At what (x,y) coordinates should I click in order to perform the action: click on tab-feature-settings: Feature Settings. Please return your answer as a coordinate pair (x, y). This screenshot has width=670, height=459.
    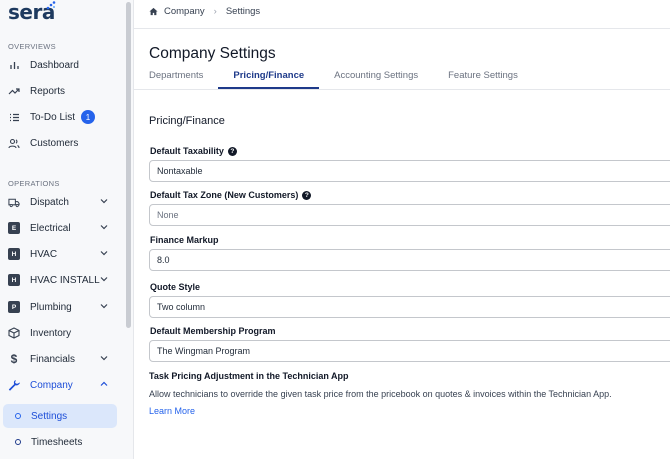
    Looking at the image, I should click on (483, 79).